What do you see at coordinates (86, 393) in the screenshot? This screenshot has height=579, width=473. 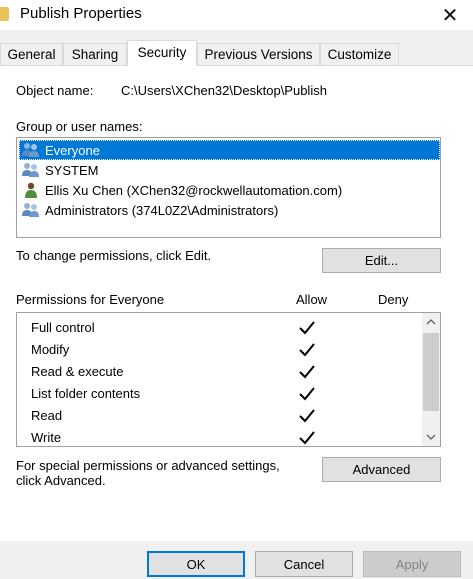 I see `permission-name: List folder contents` at bounding box center [86, 393].